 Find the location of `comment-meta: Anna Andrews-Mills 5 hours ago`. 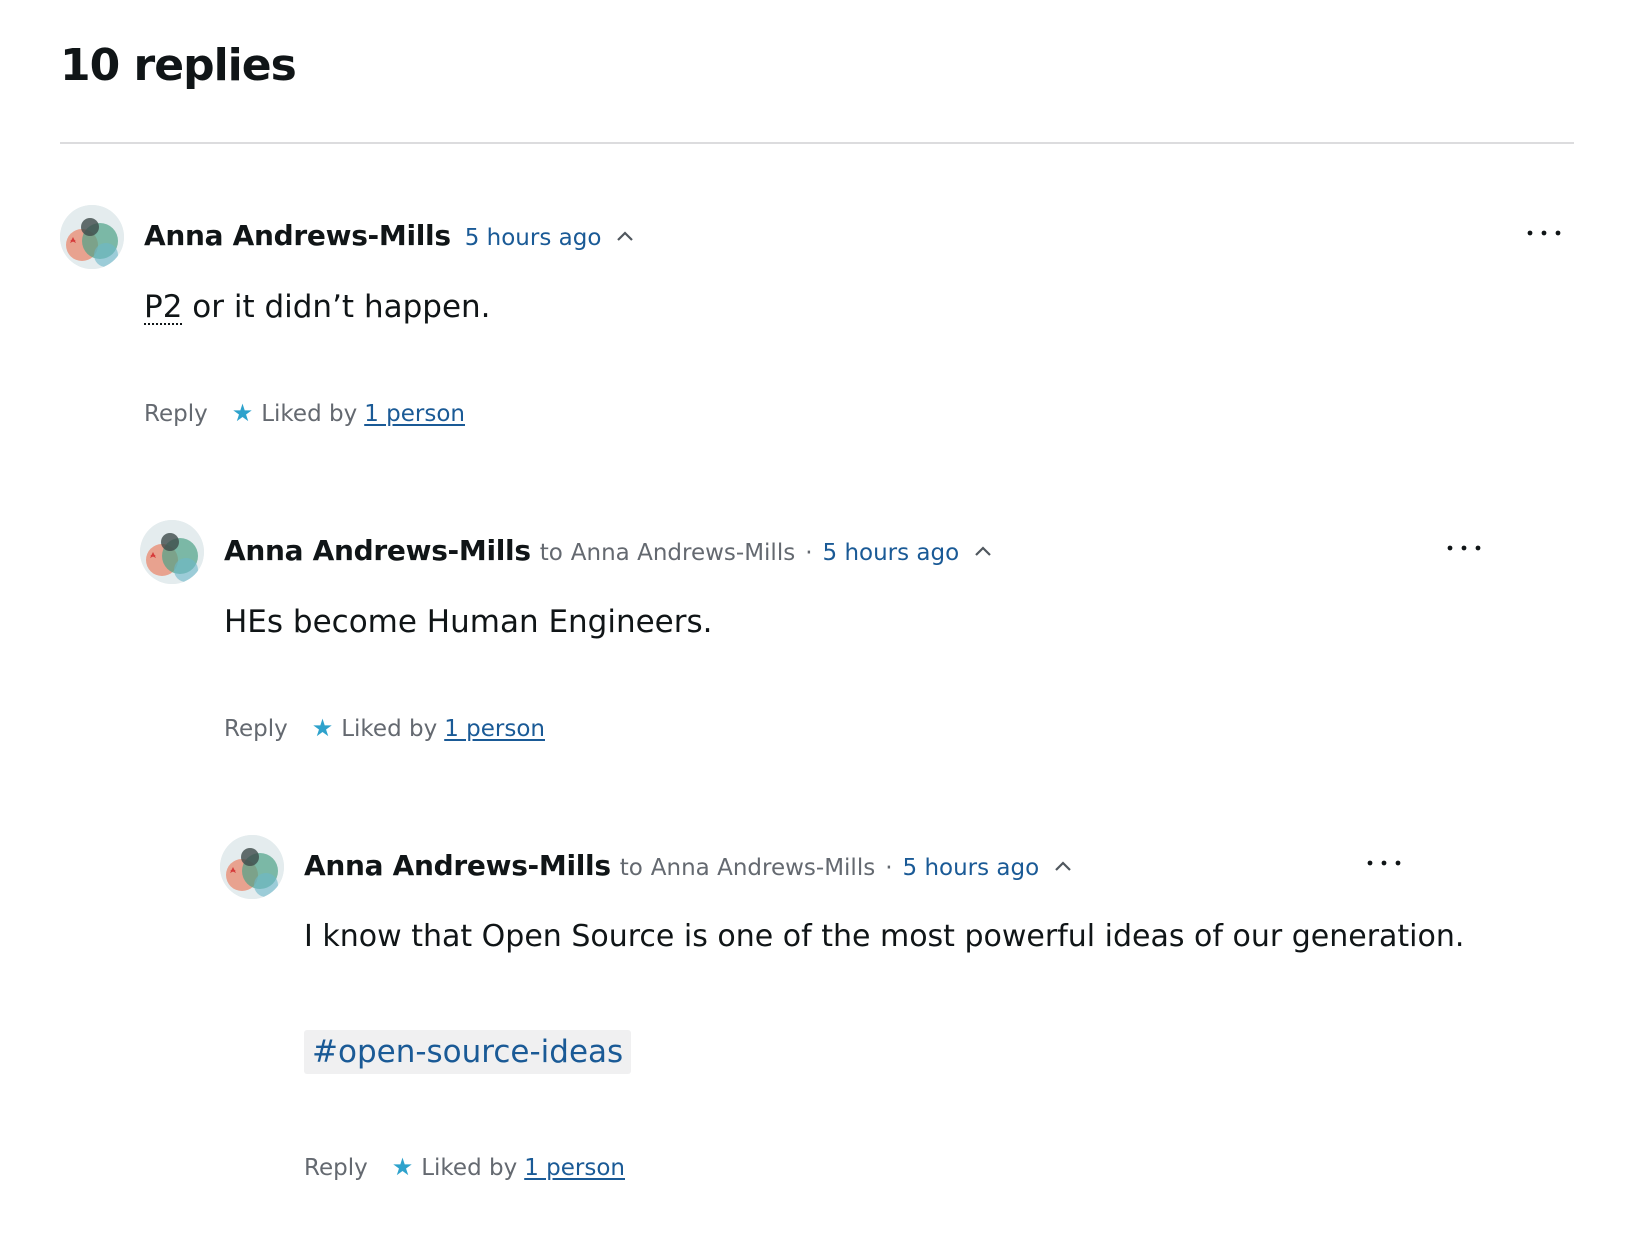

comment-meta: Anna Andrews-Mills 5 hours ago is located at coordinates (389, 235).